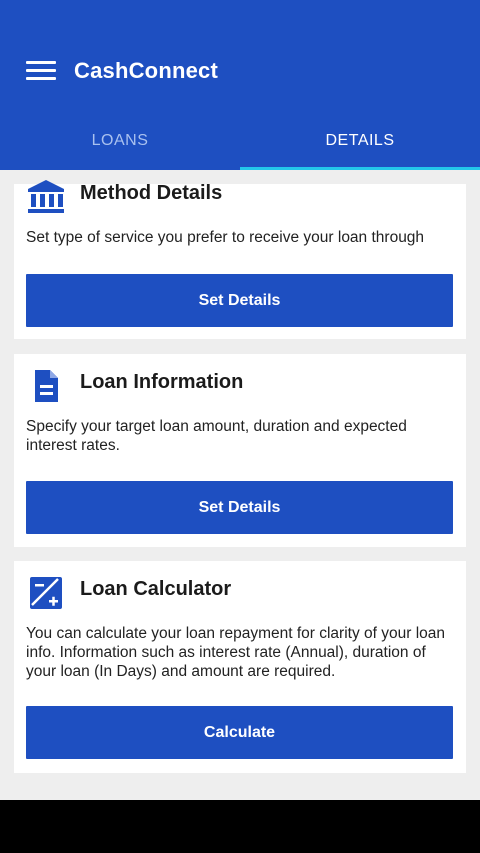 The width and height of the screenshot is (480, 853). Describe the element at coordinates (162, 382) in the screenshot. I see `card-title: Loan Information` at that location.